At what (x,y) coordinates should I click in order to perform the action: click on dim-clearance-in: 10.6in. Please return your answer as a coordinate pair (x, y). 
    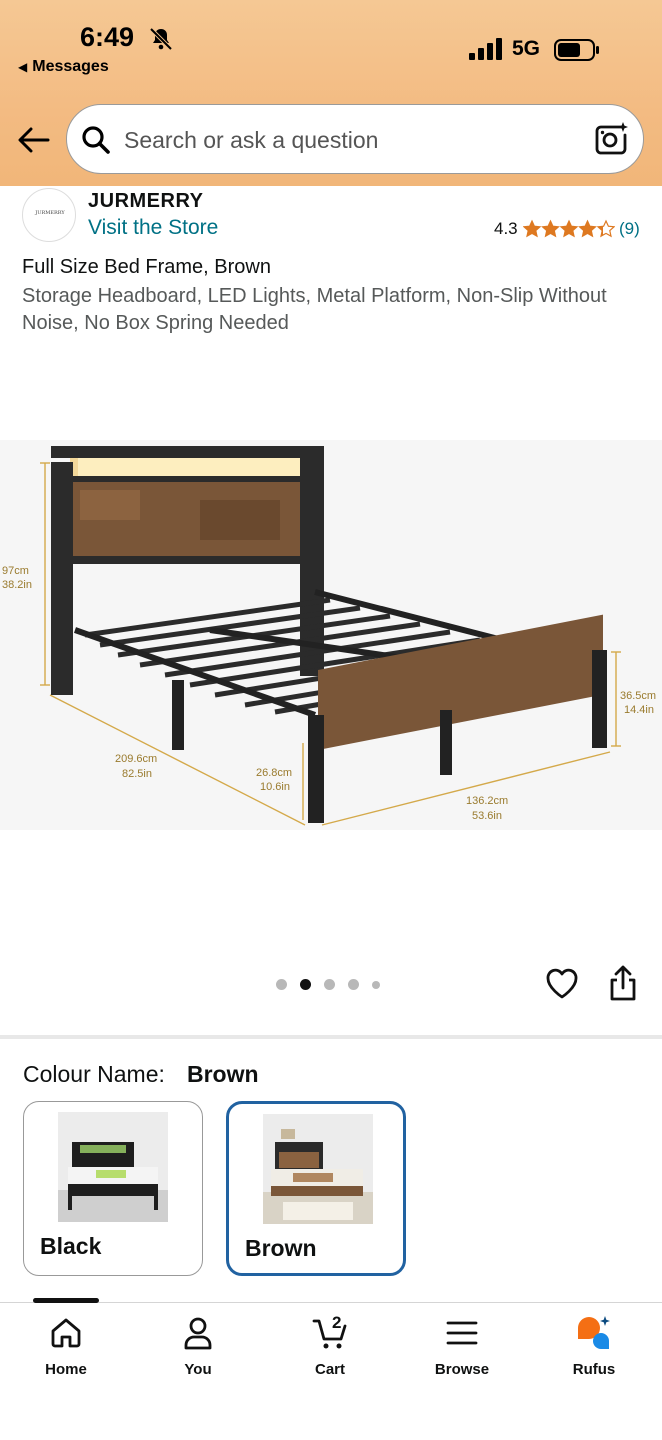
    Looking at the image, I should click on (275, 787).